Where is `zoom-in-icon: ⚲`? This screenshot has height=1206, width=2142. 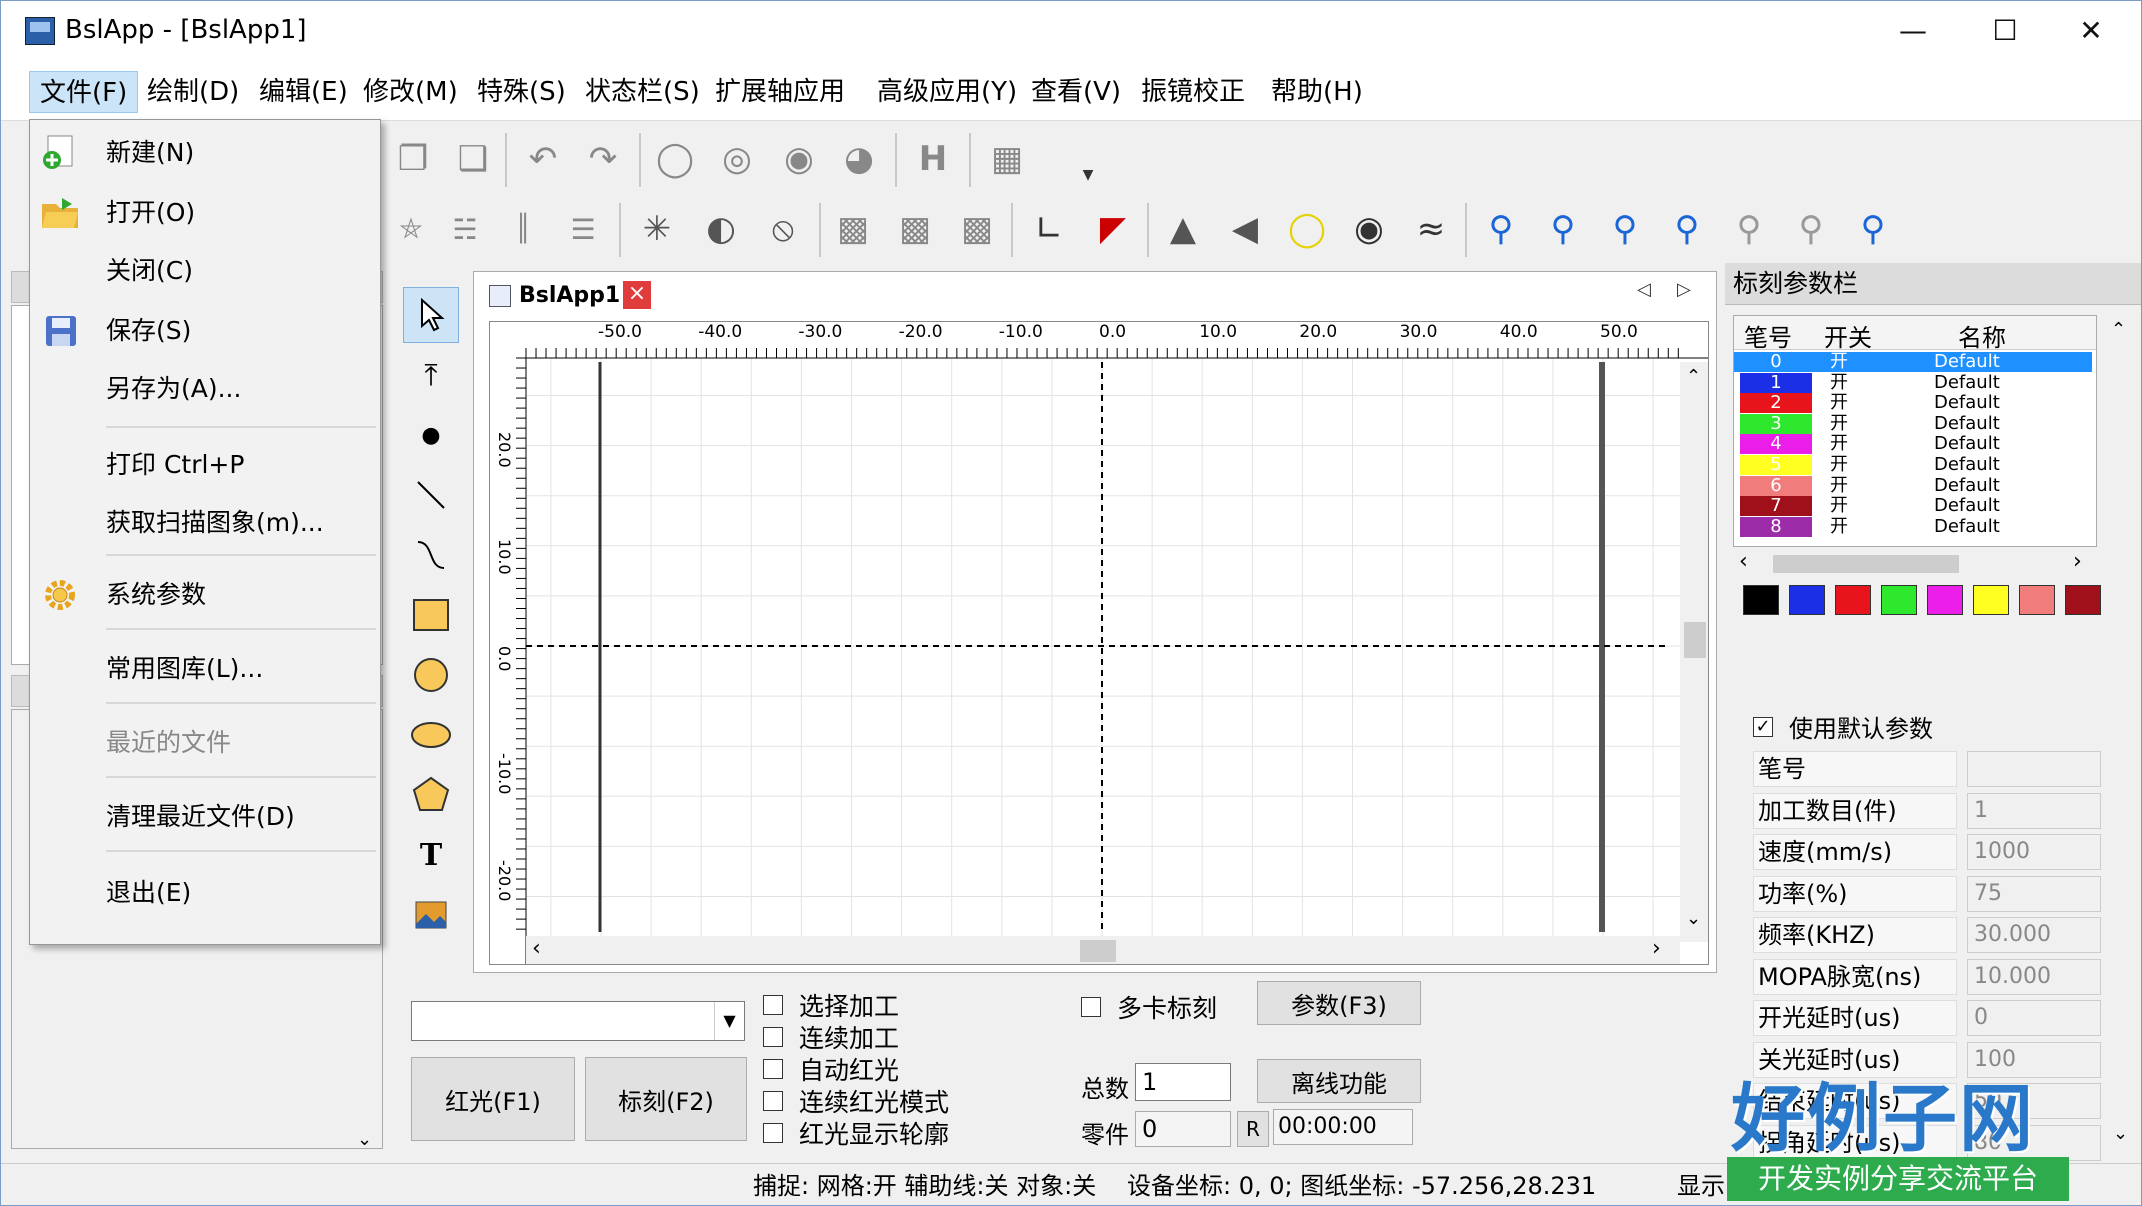
zoom-in-icon: ⚲ is located at coordinates (1625, 229).